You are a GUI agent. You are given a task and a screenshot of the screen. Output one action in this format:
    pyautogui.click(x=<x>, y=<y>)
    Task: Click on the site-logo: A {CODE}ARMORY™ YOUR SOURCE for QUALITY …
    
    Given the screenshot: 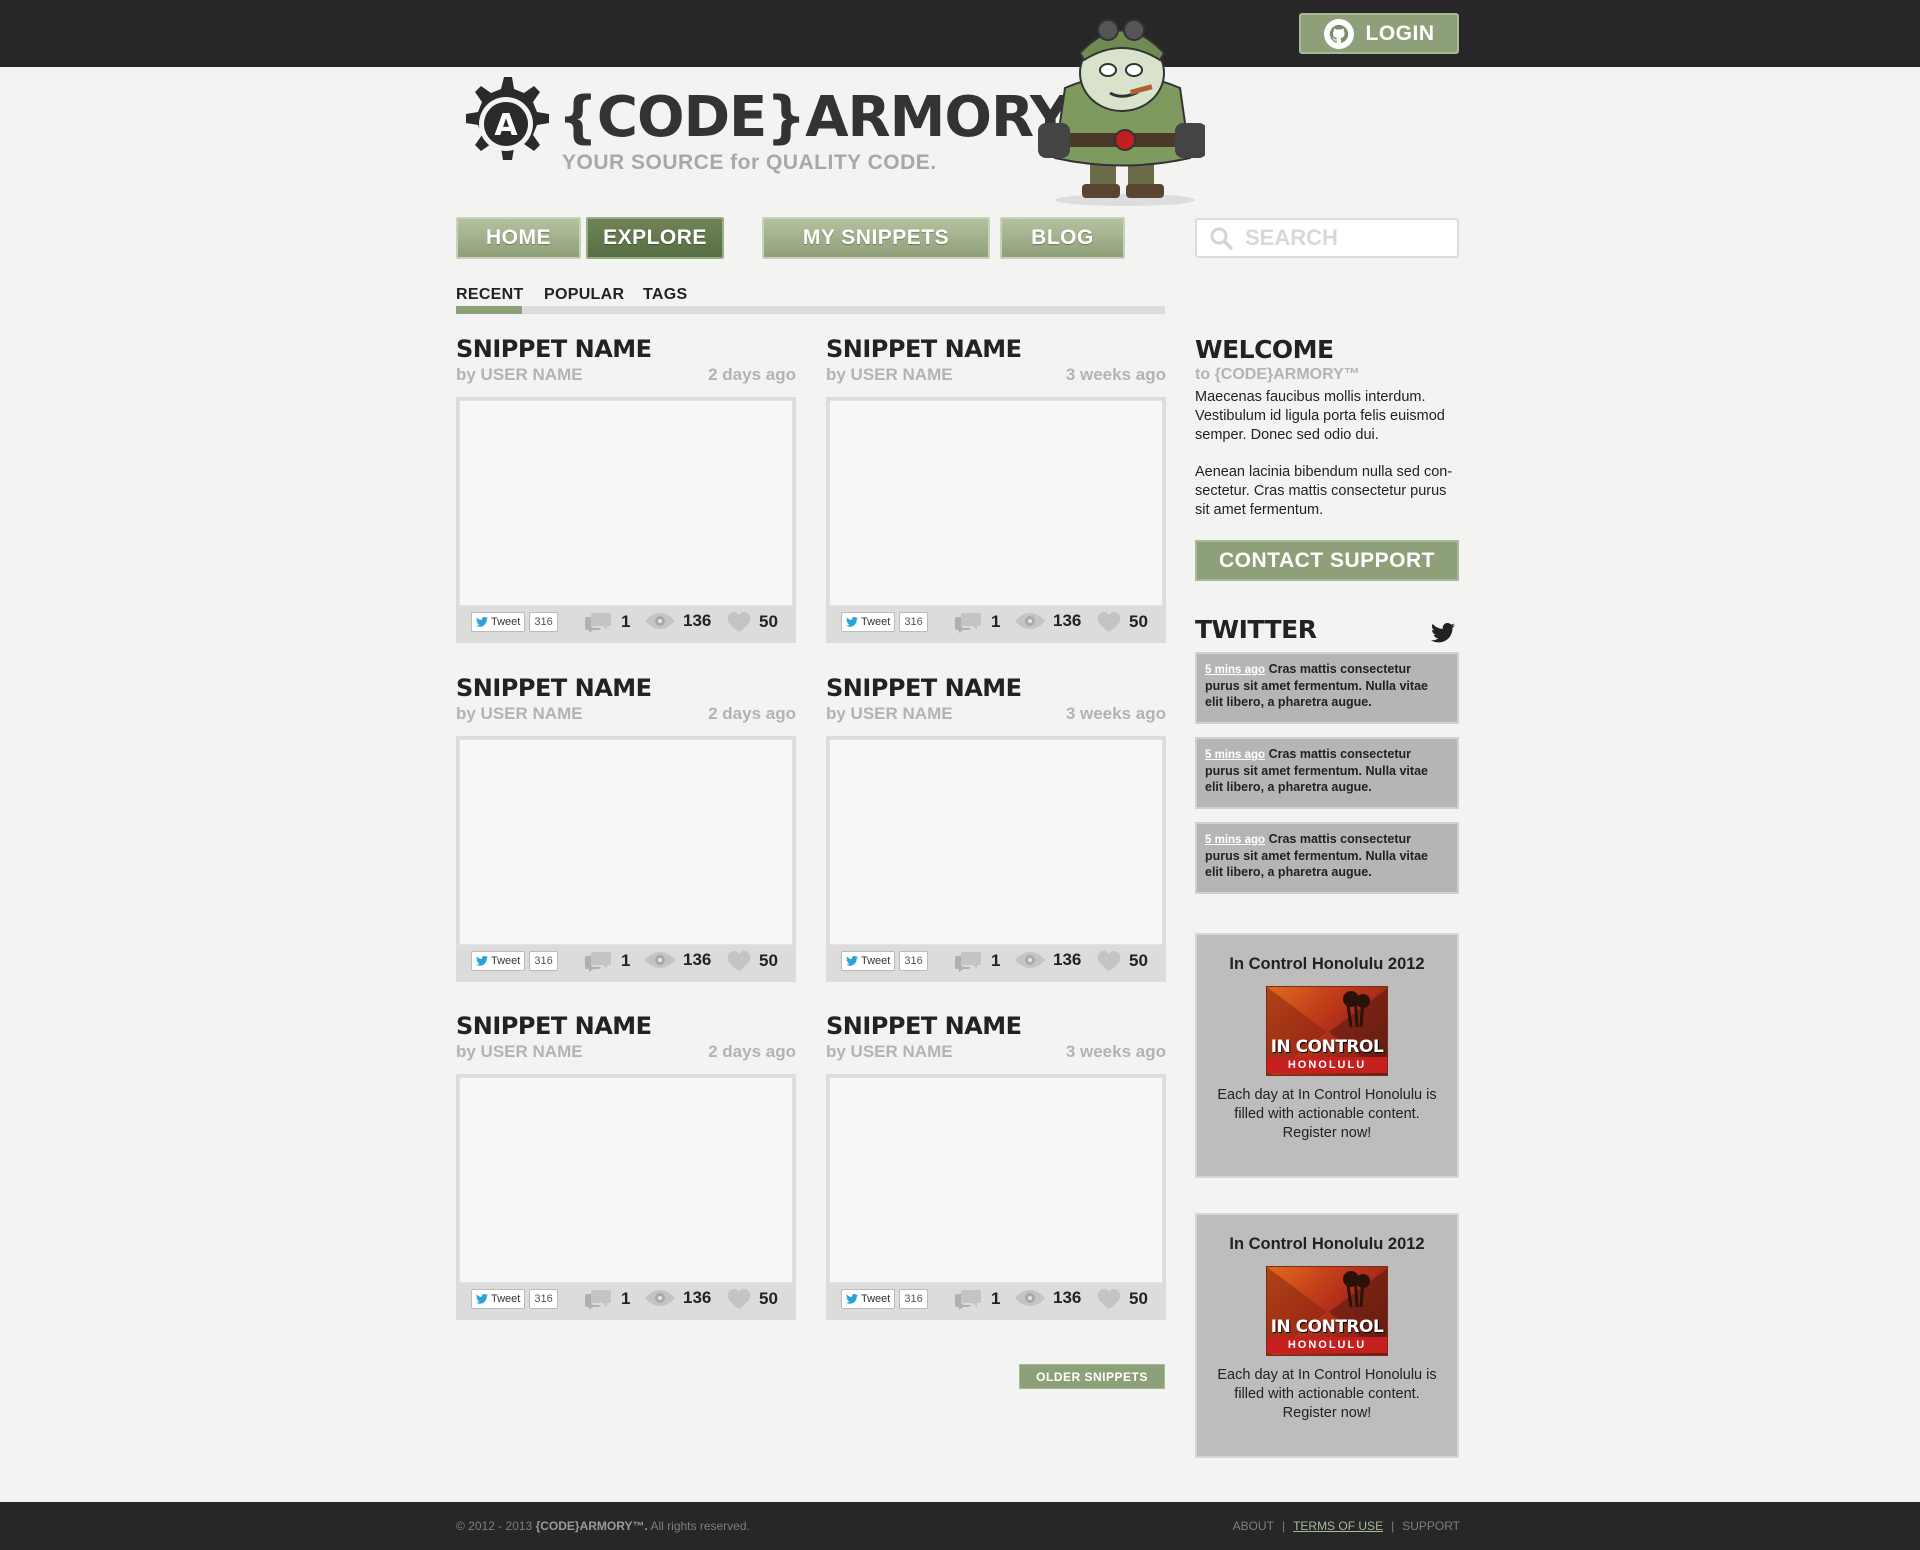 What is the action you would take?
    pyautogui.click(x=771, y=125)
    